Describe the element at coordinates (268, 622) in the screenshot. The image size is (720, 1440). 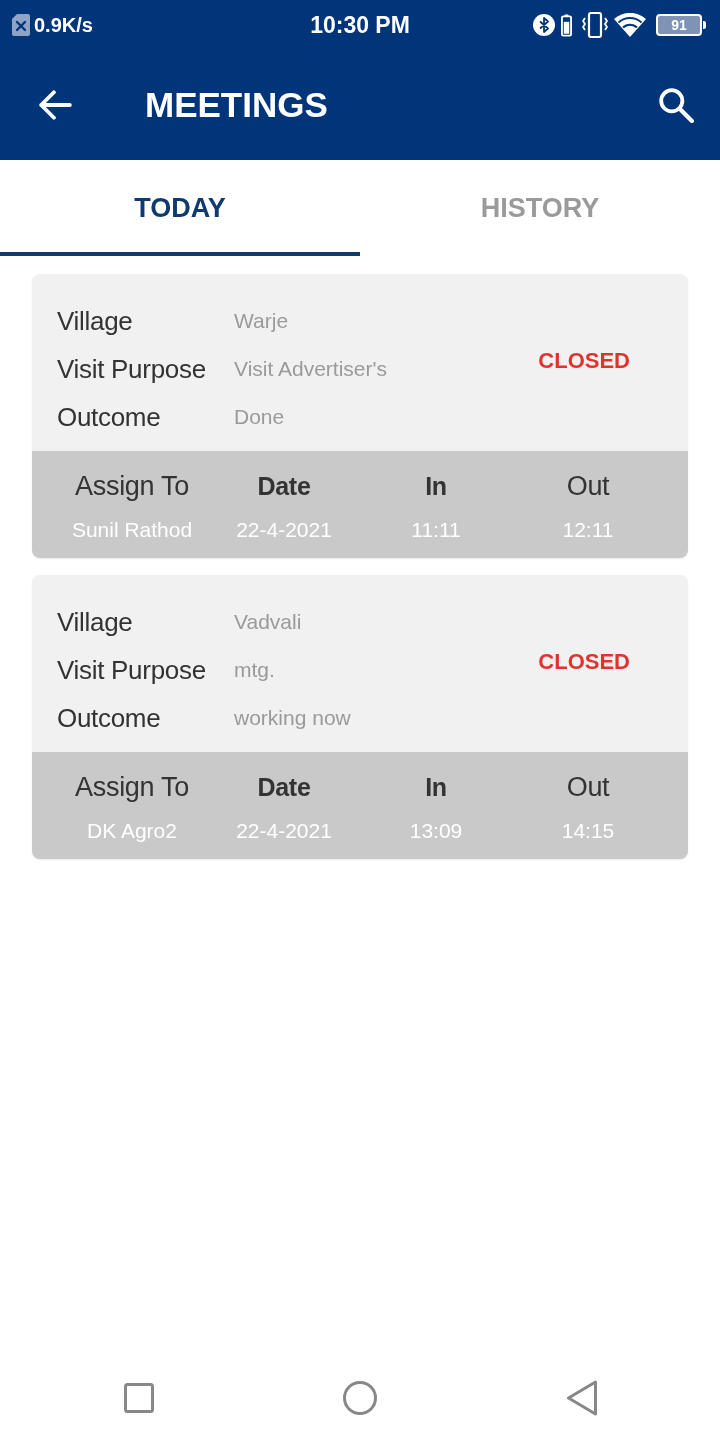
I see `field-value: Vadvali` at that location.